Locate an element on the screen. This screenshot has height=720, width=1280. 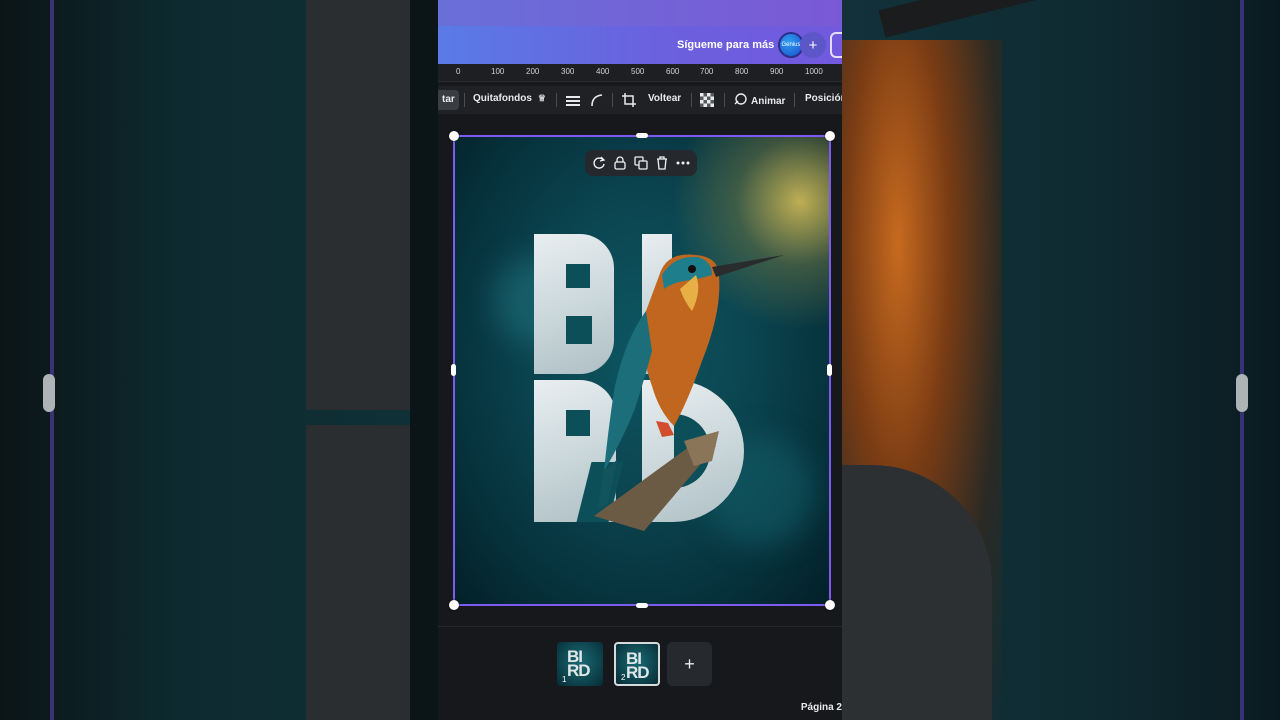
background-shadow is located at coordinates (424, 360).